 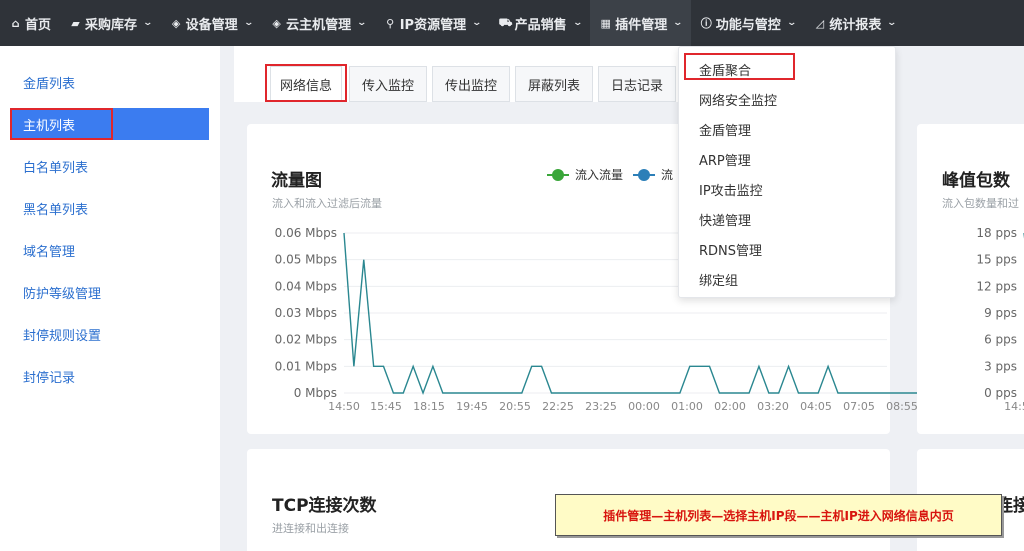 I want to click on nav-cloud-host-management: ◈ 云主机管理 ⌄, so click(x=318, y=23).